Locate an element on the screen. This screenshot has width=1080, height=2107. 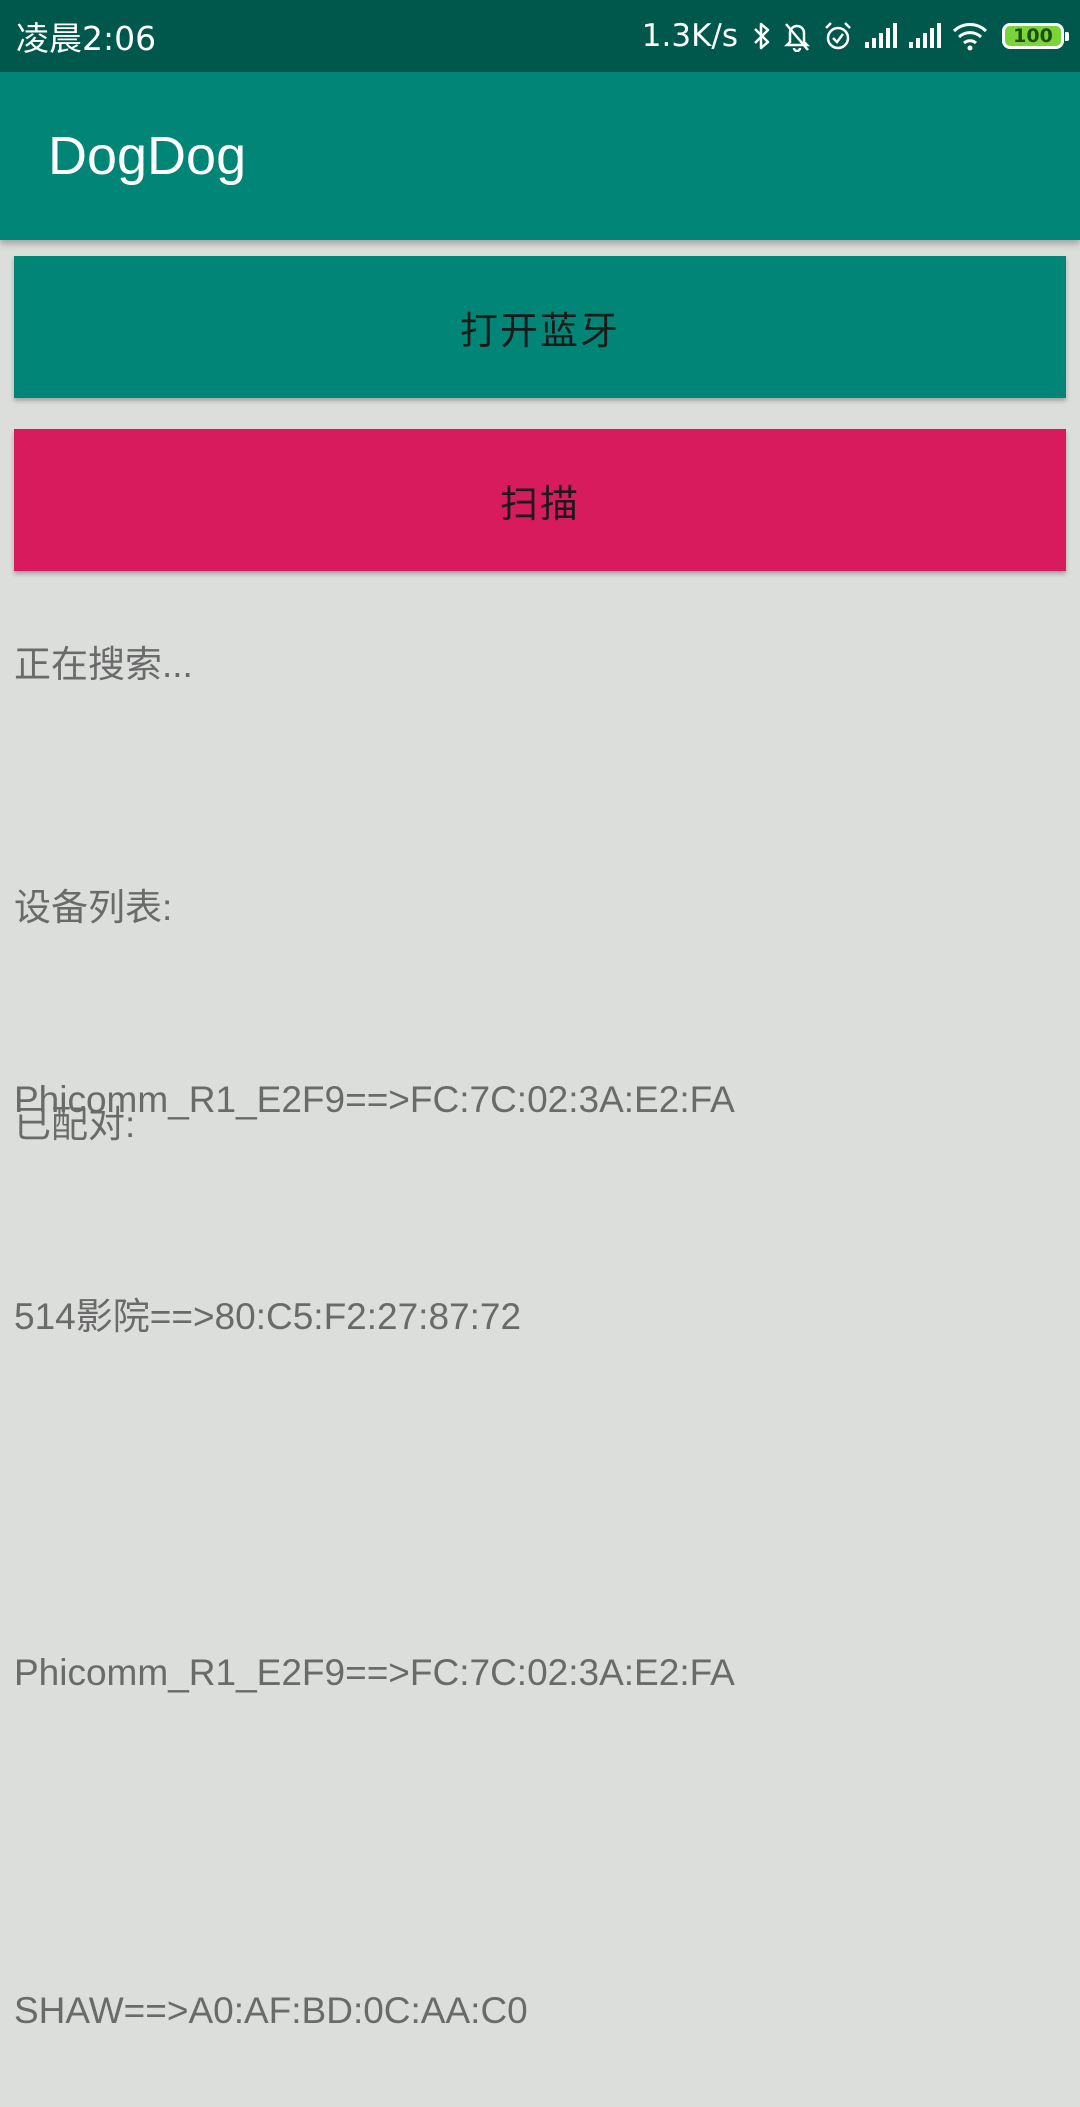
status-icons: 1.3K/s 100 is located at coordinates (855, 36).